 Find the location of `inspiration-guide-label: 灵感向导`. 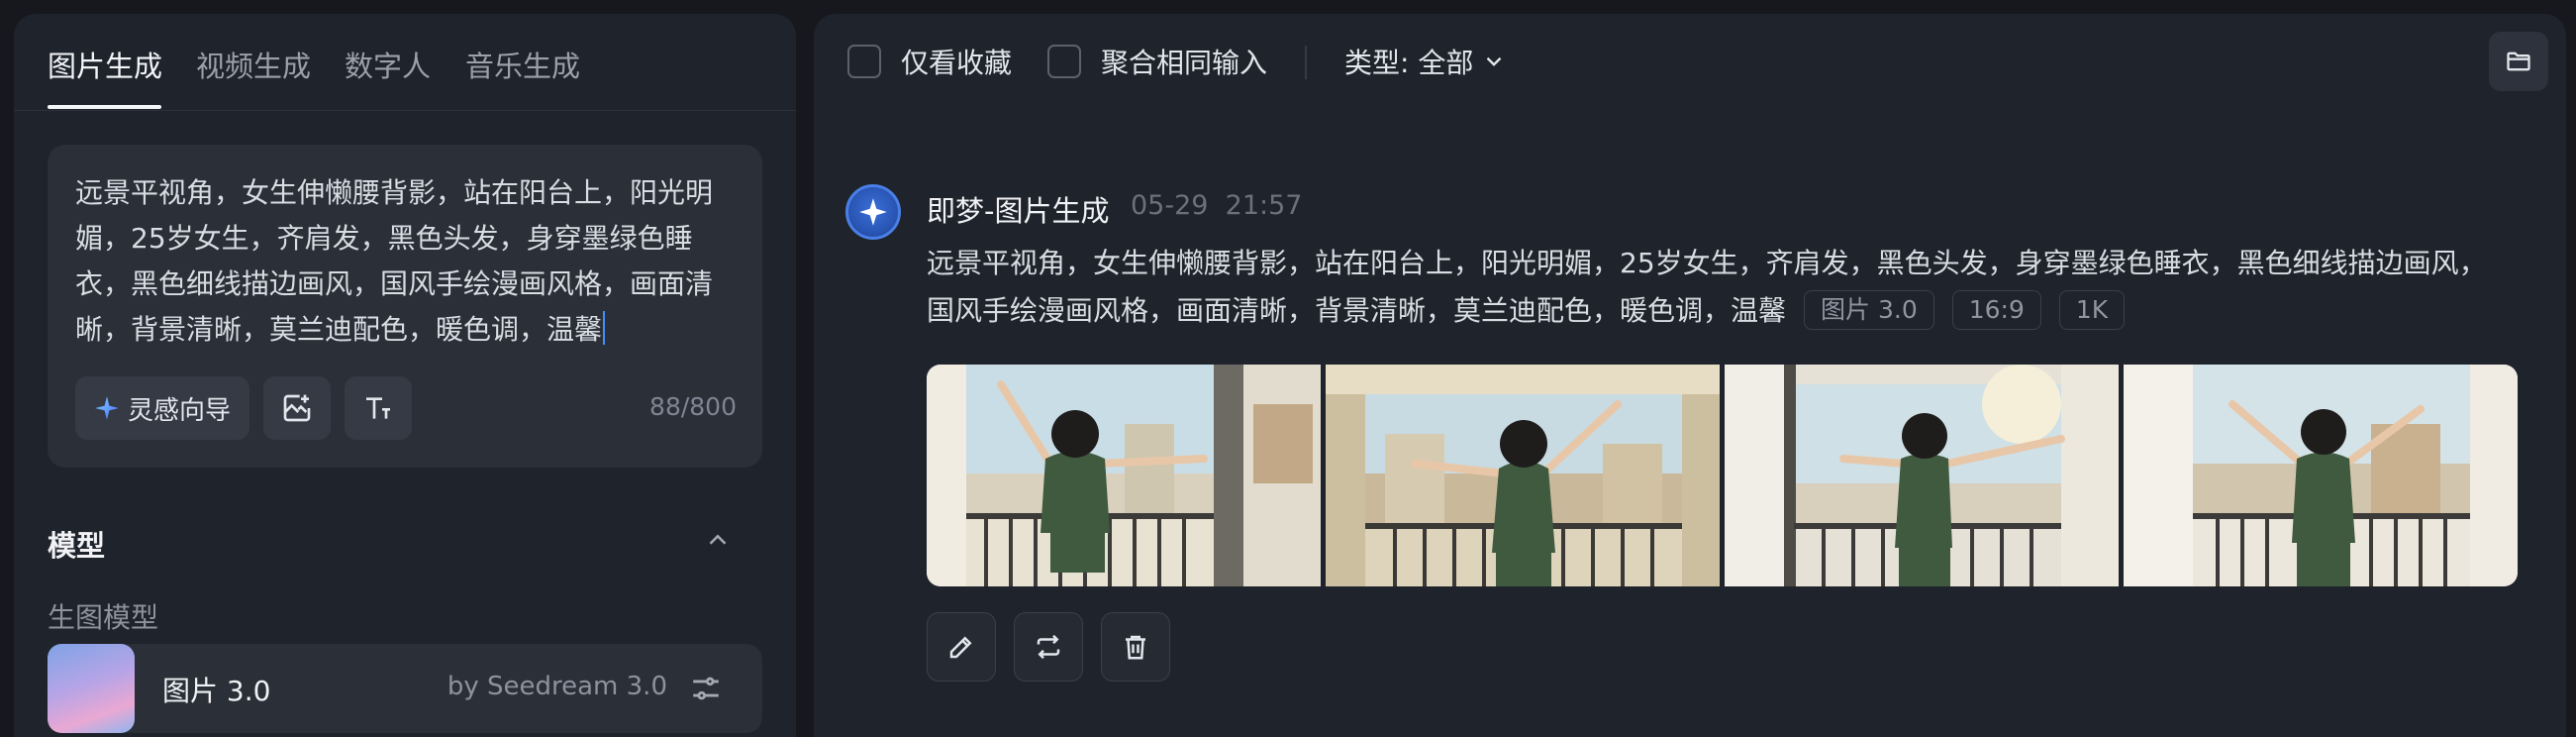

inspiration-guide-label: 灵感向导 is located at coordinates (179, 411).